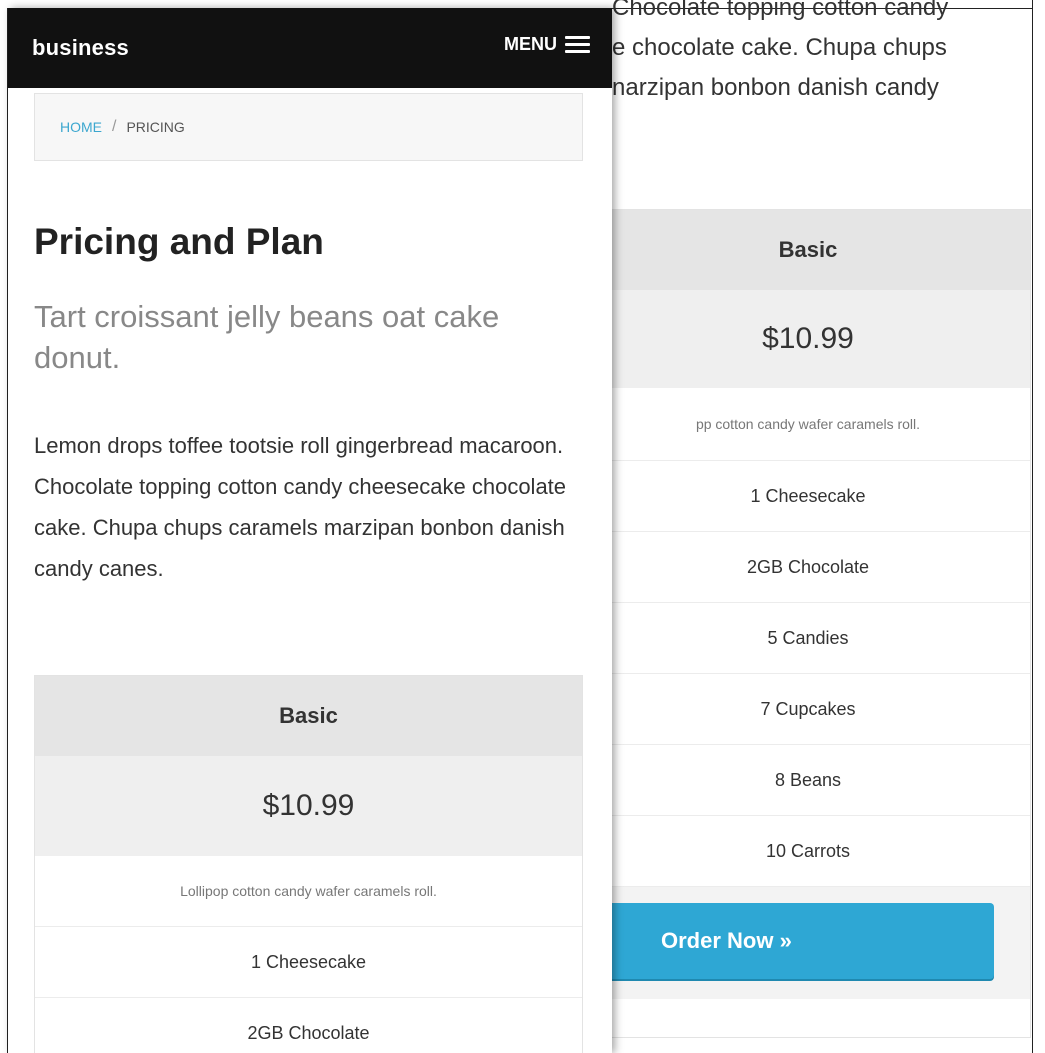 This screenshot has height=1053, width=1045. I want to click on plan-price: $10.99, so click(308, 806).